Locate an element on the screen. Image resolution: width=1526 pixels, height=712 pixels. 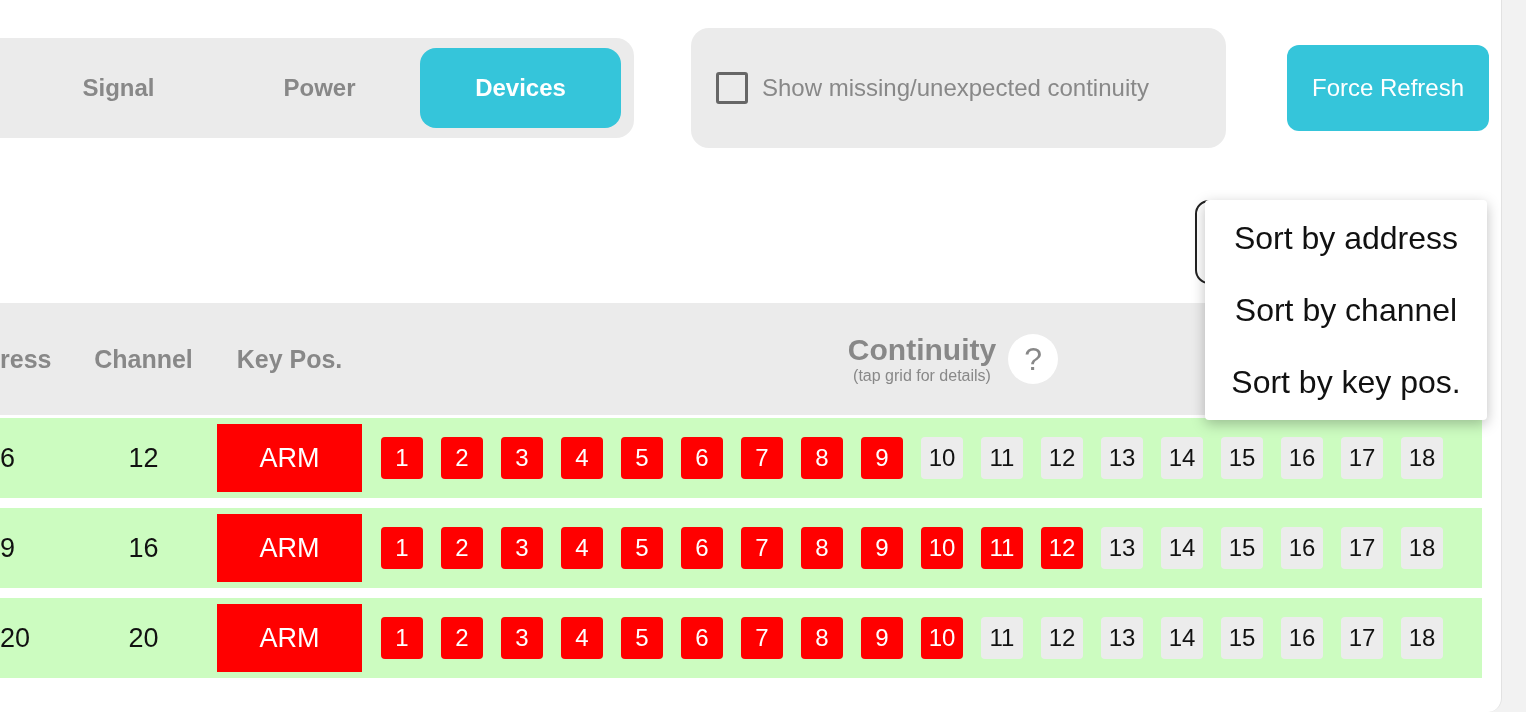
column-header: Key Pos. is located at coordinates (289, 359).